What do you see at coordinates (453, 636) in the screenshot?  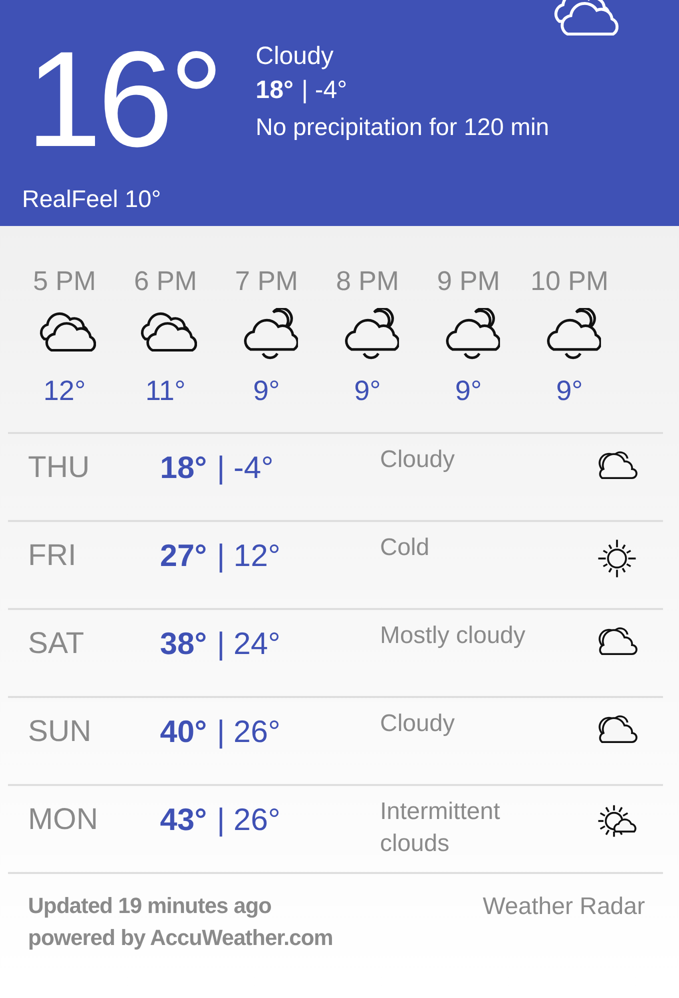 I see `day-condition: Mostly cloudy` at bounding box center [453, 636].